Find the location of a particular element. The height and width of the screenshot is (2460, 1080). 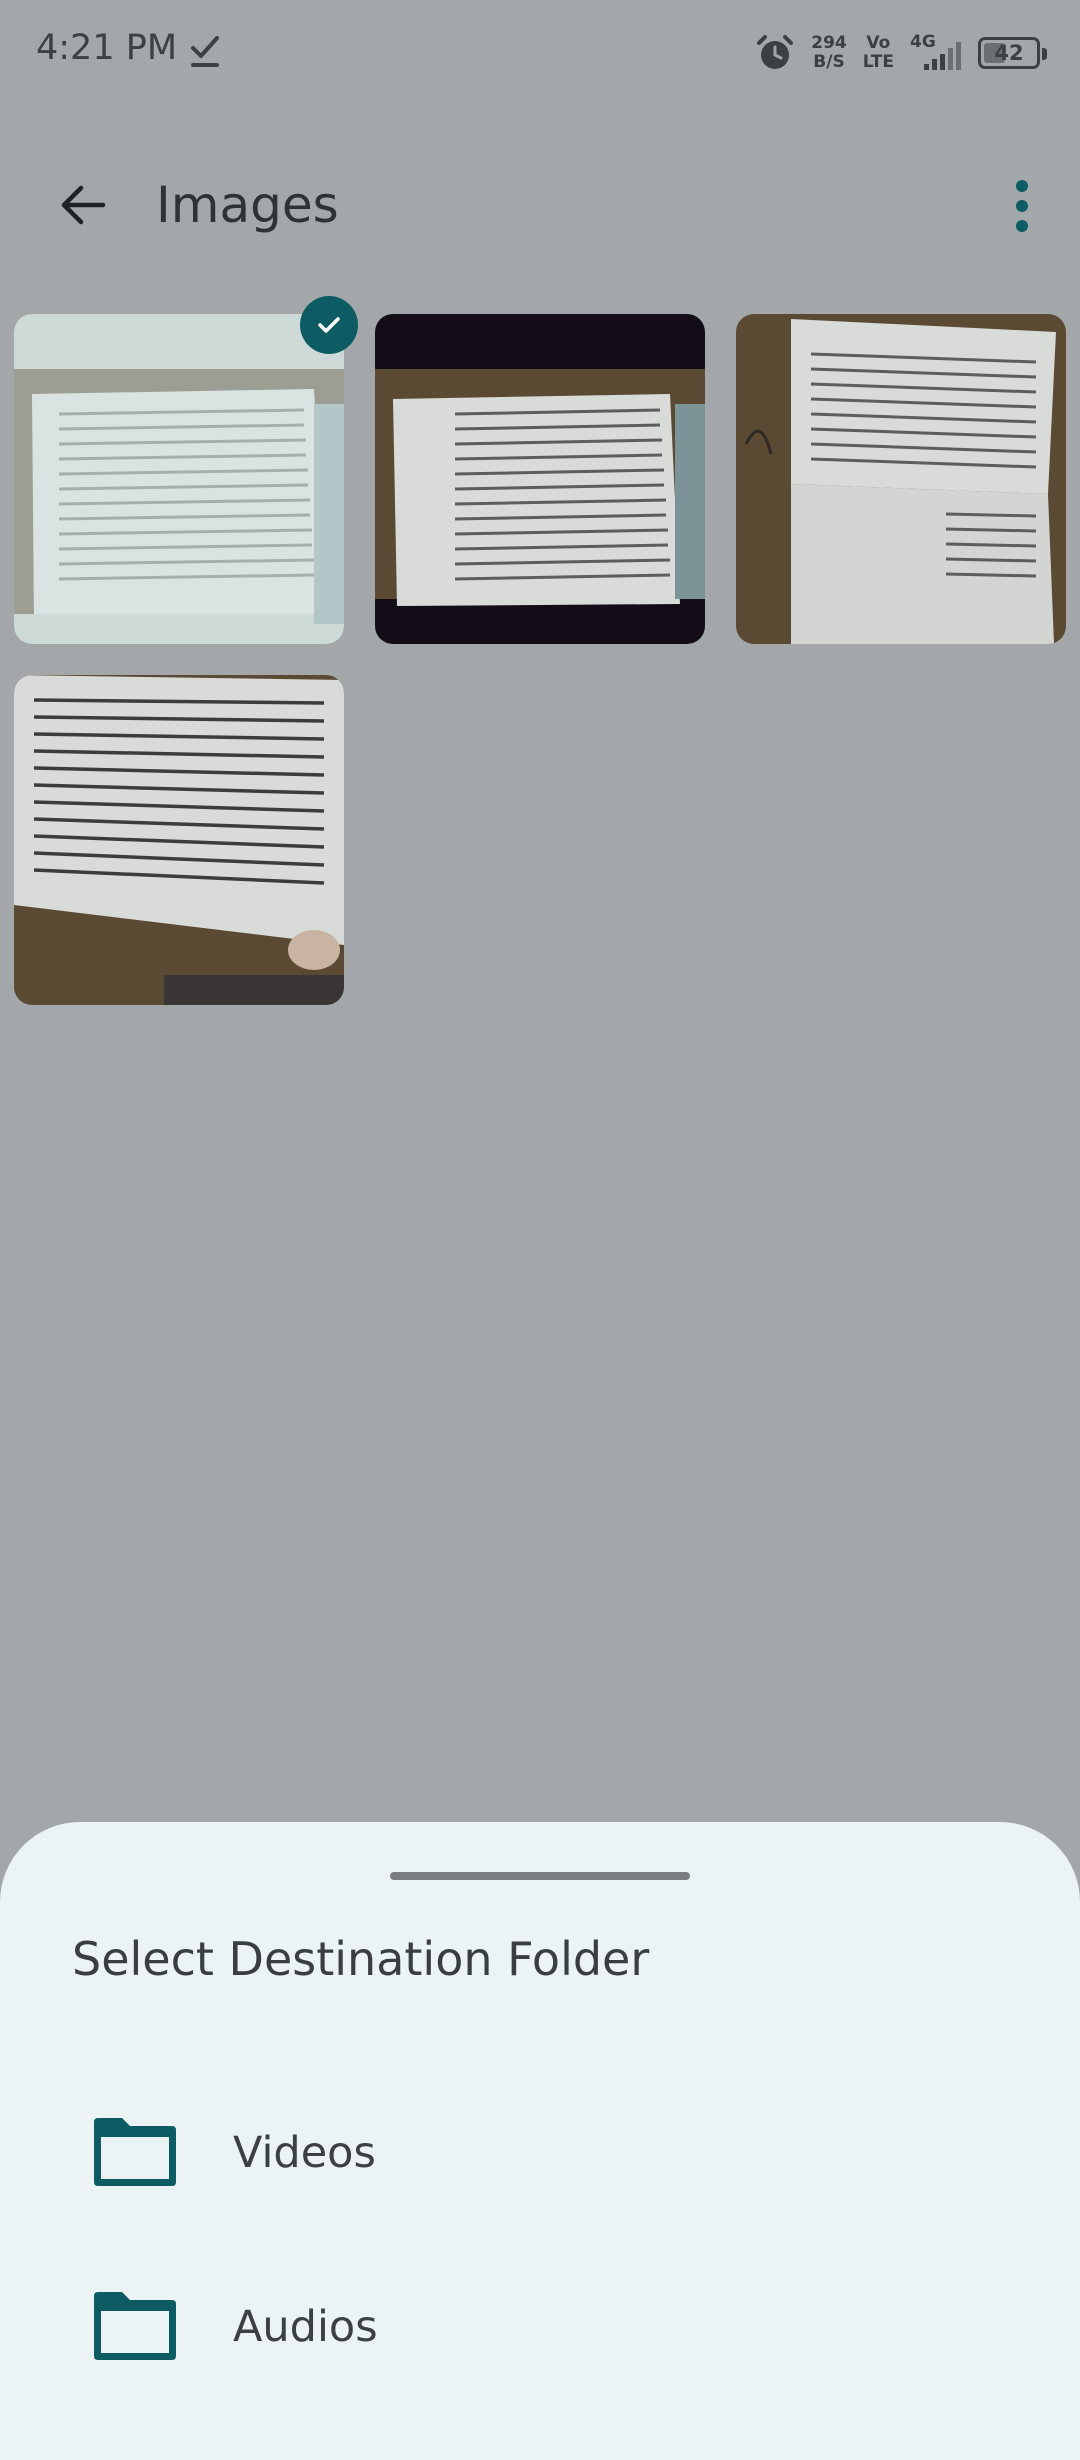

more-vertical-icon is located at coordinates (1022, 206).